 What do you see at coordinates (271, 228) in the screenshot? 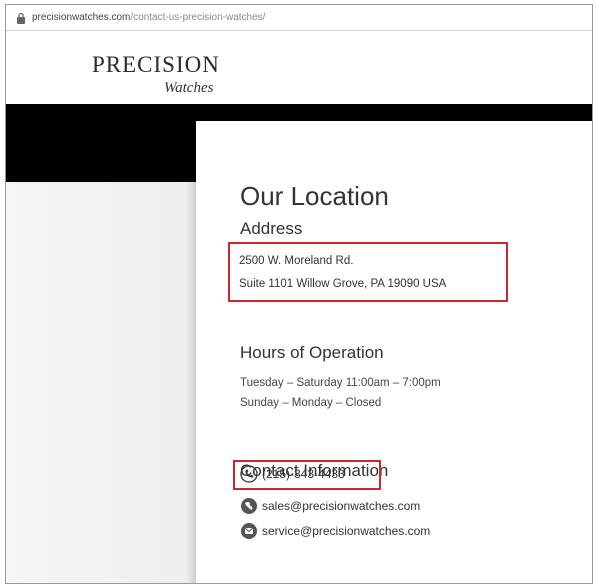
I see `address-heading: Address` at bounding box center [271, 228].